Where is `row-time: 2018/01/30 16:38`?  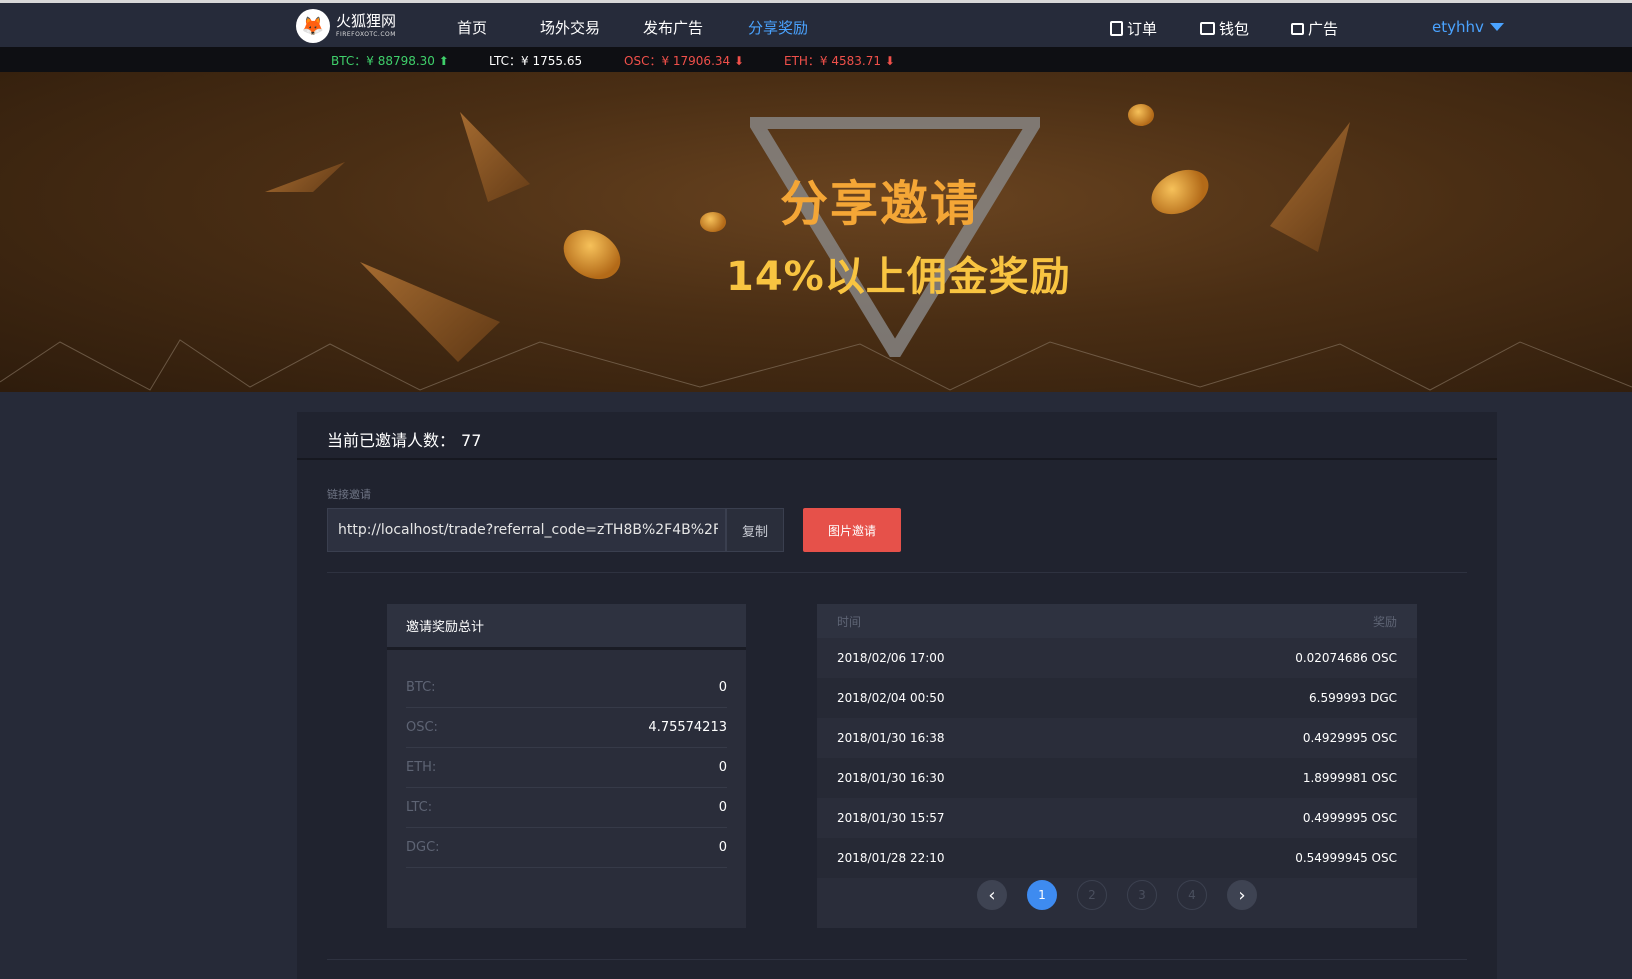 row-time: 2018/01/30 16:38 is located at coordinates (891, 738).